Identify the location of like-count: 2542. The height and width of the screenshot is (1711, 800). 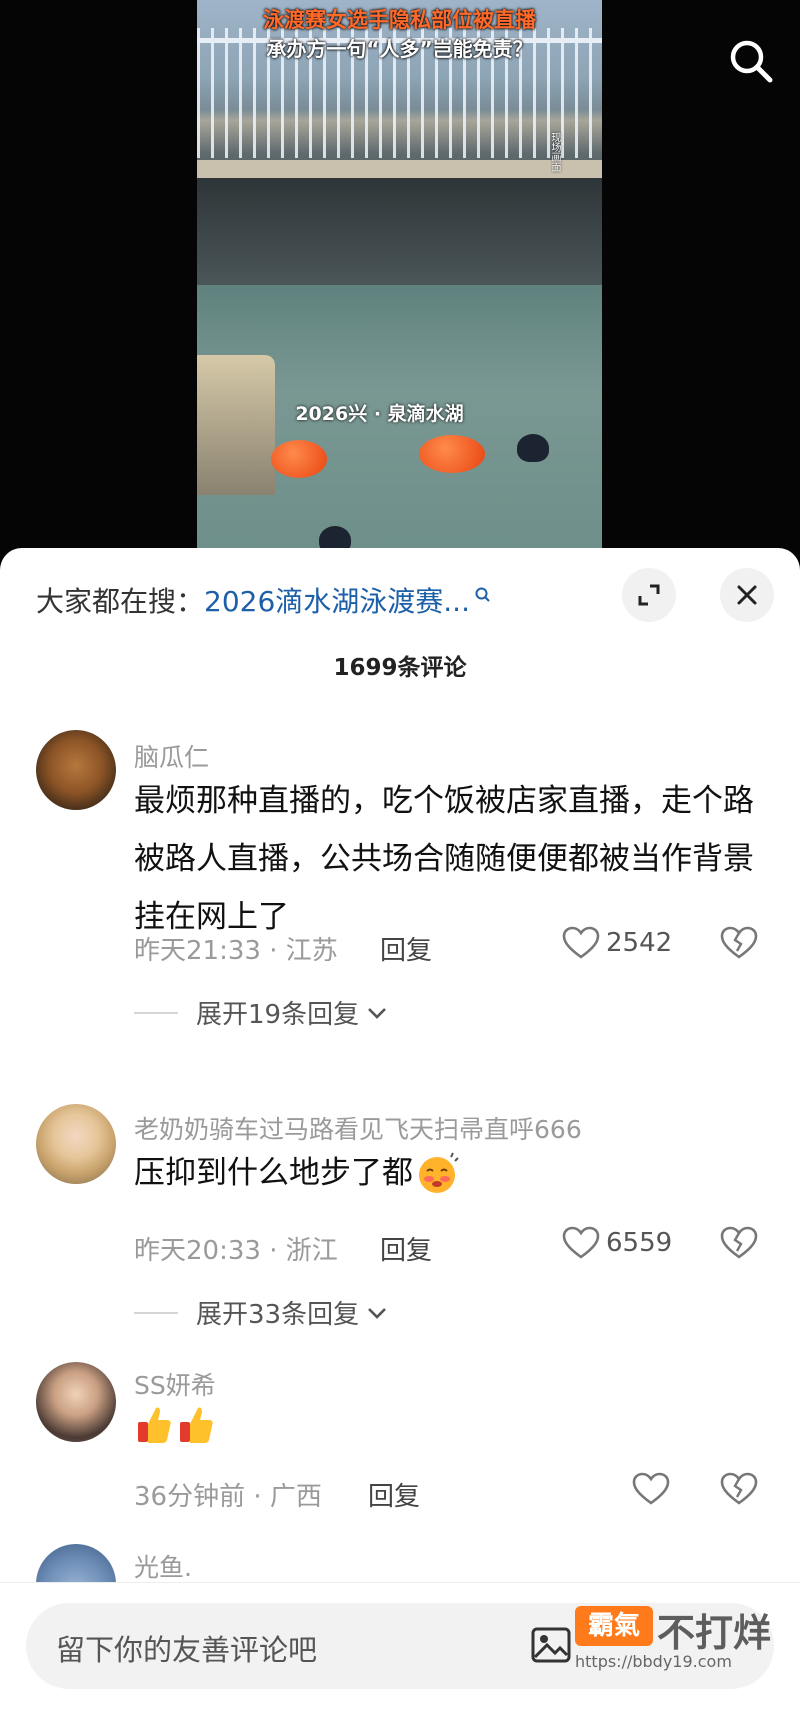
(639, 943).